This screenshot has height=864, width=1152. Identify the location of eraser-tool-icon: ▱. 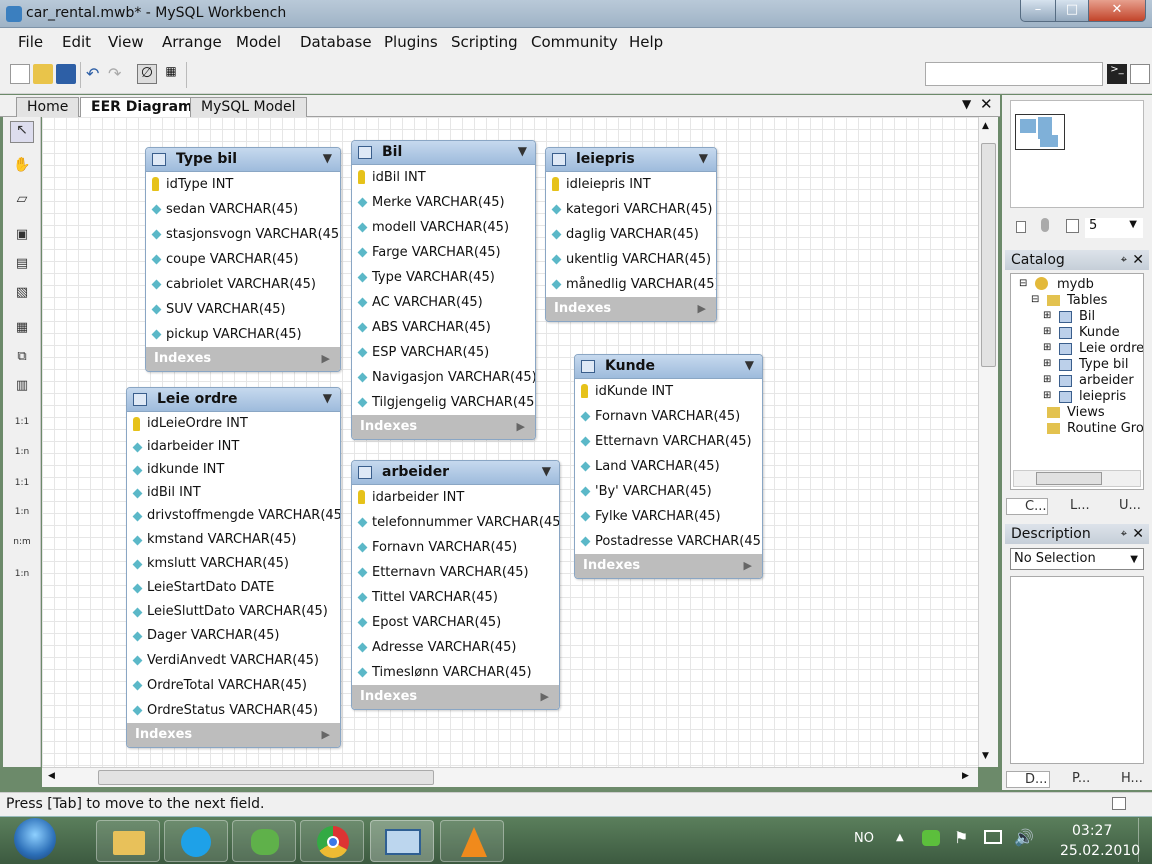
(22, 202).